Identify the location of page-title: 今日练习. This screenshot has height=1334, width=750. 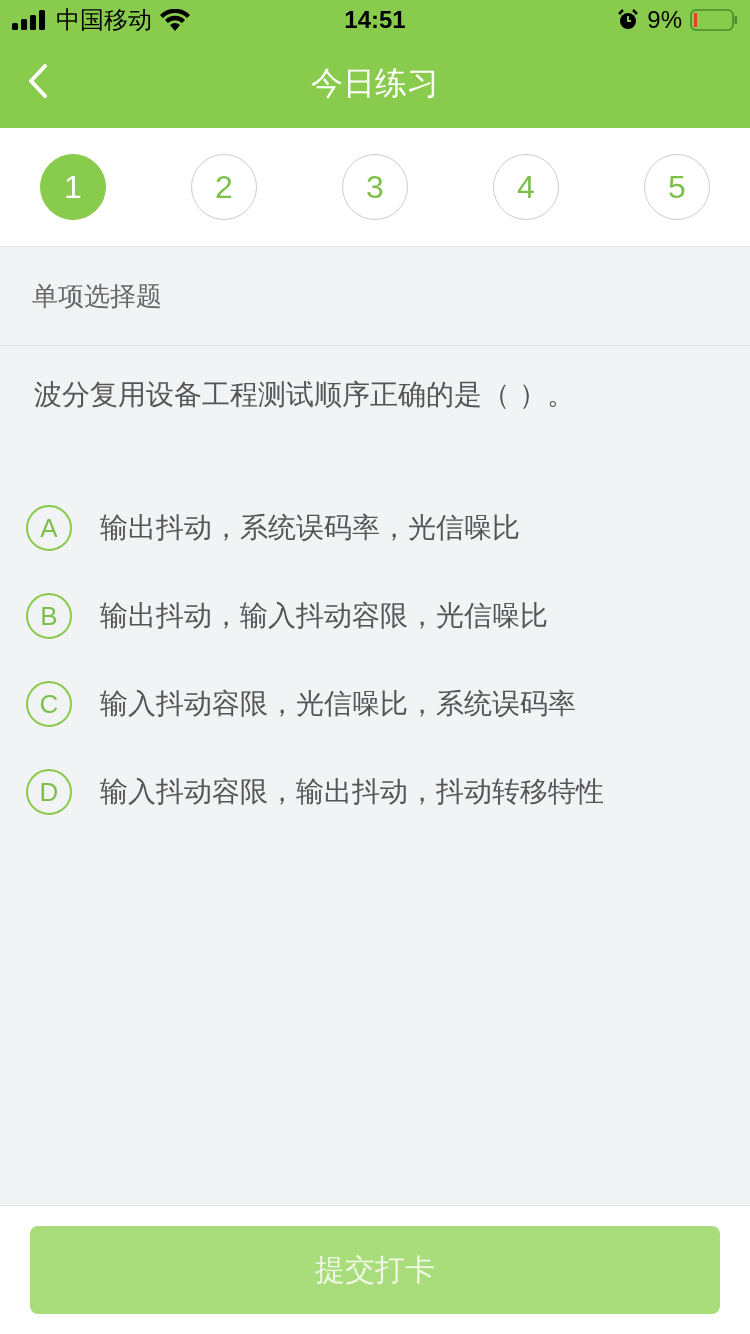
(375, 83).